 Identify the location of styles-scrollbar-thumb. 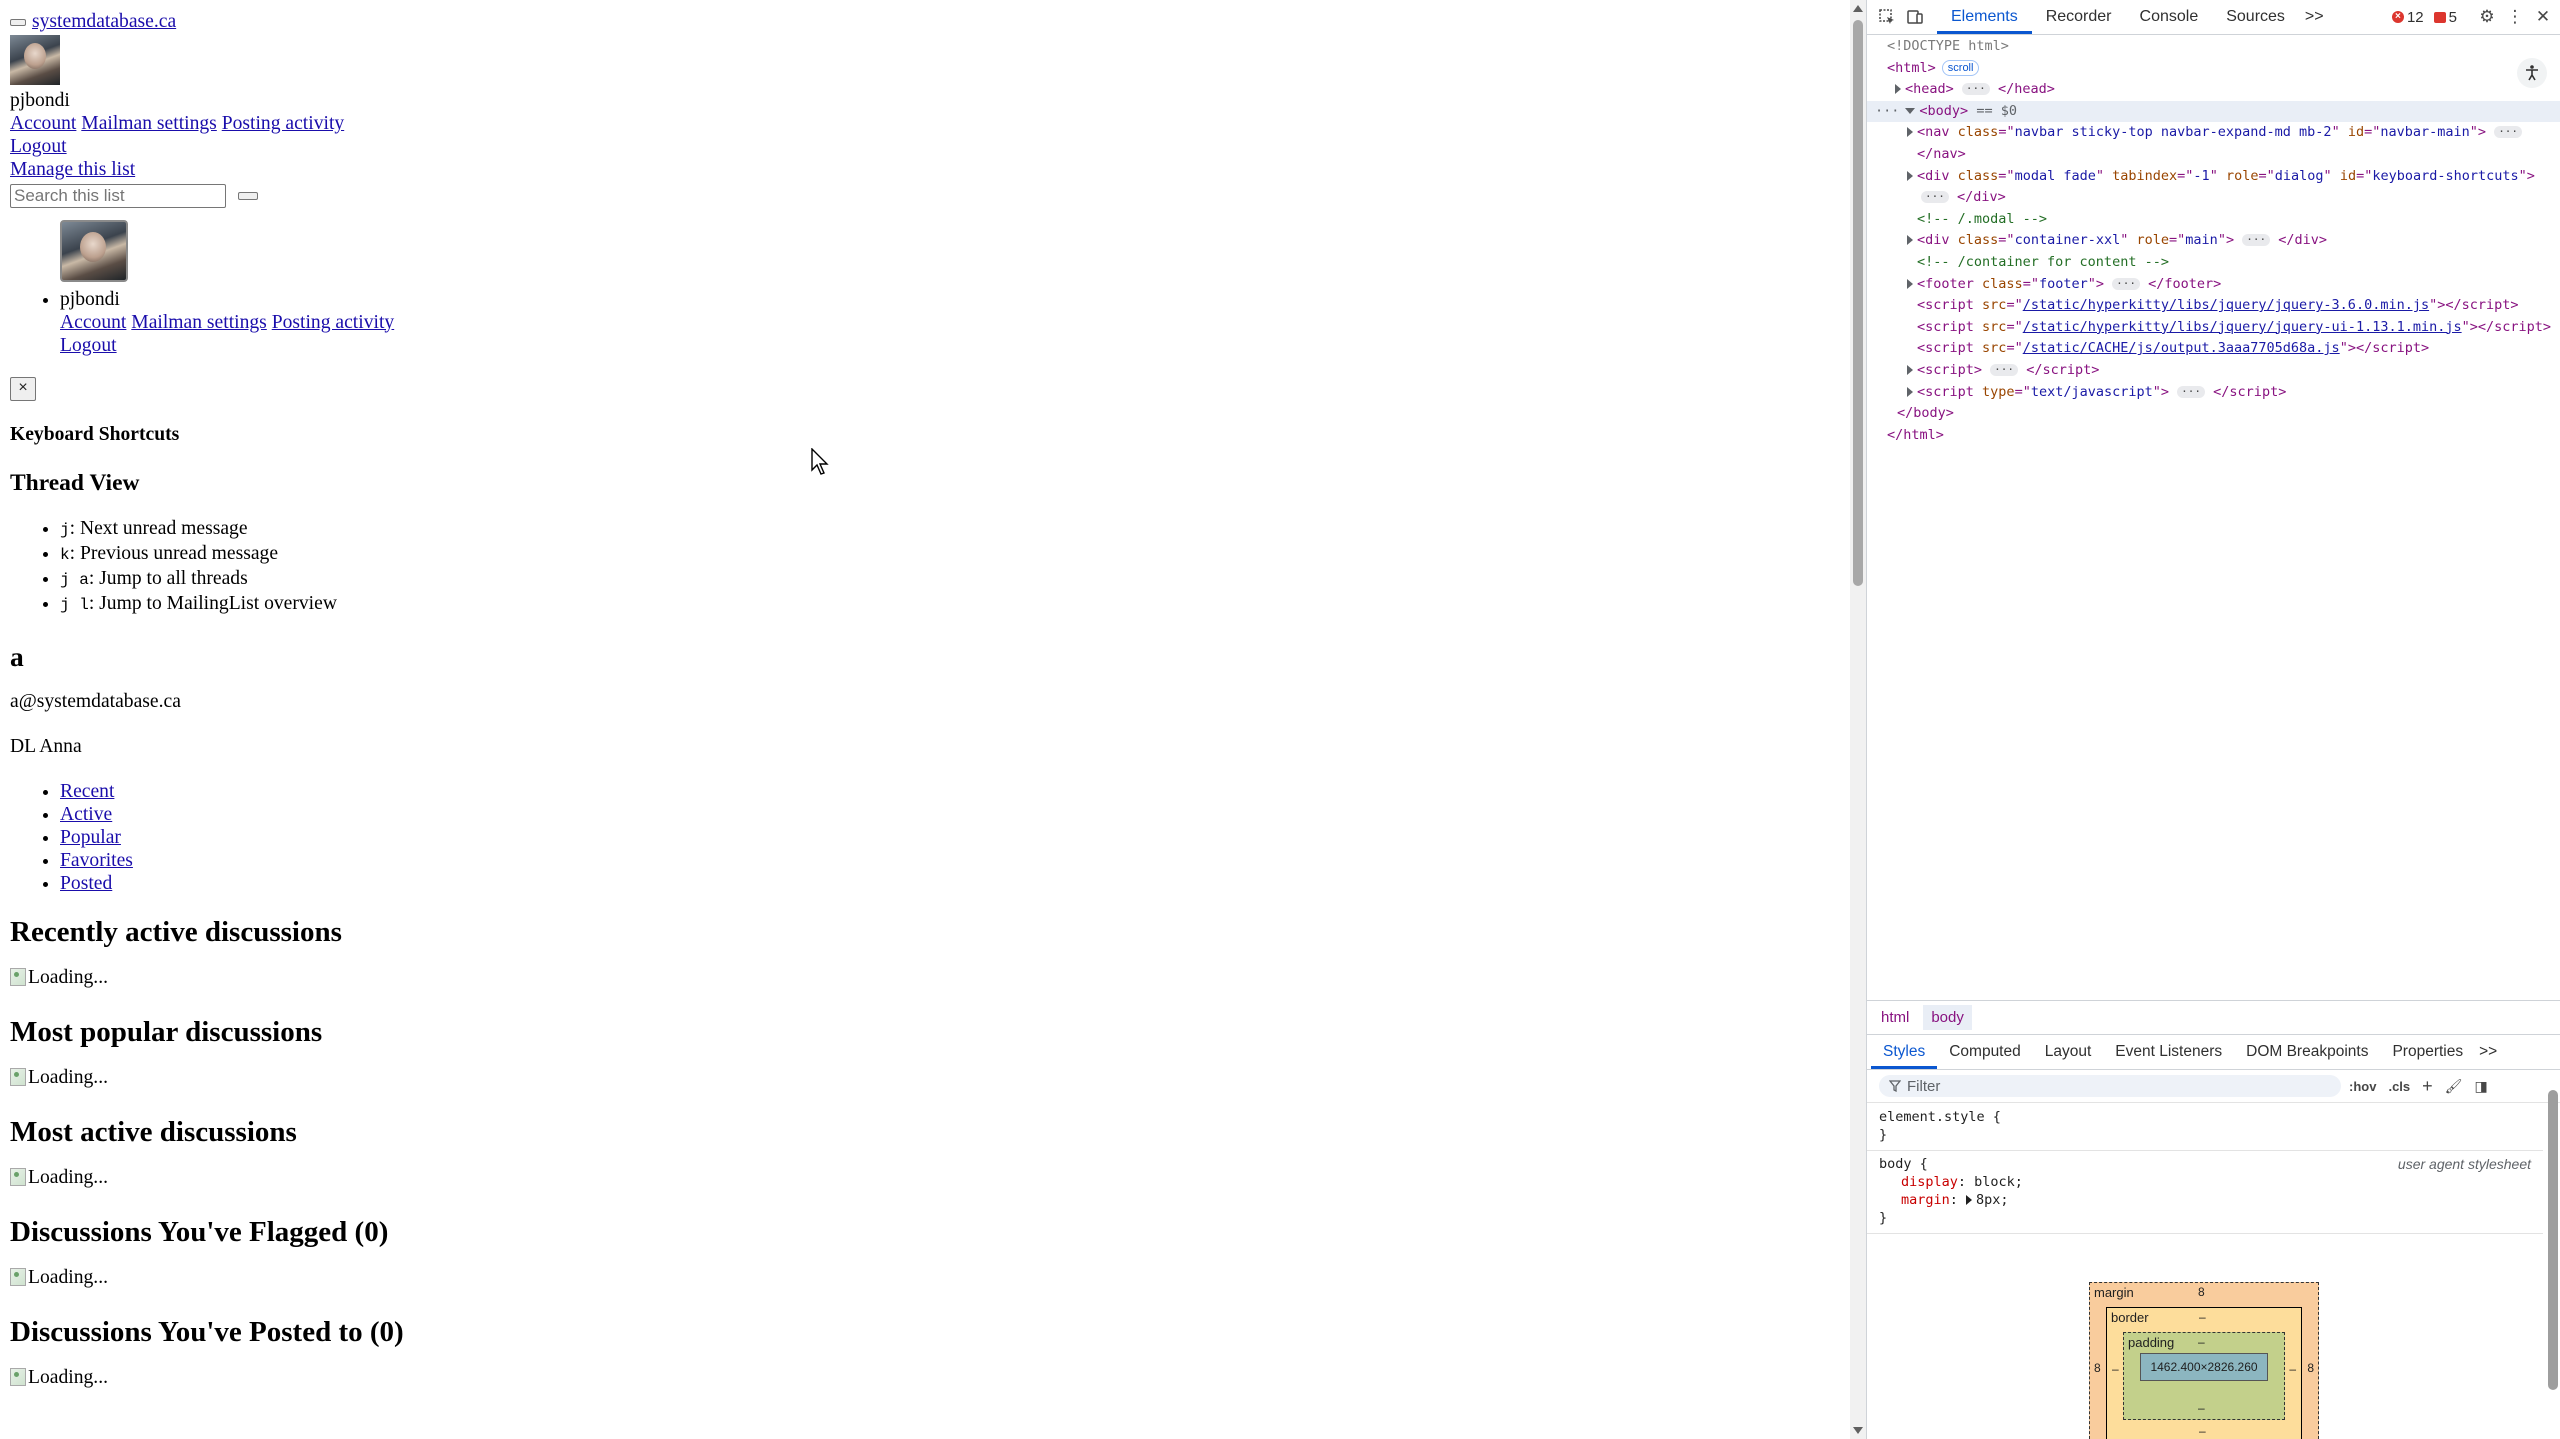
(2553, 1240).